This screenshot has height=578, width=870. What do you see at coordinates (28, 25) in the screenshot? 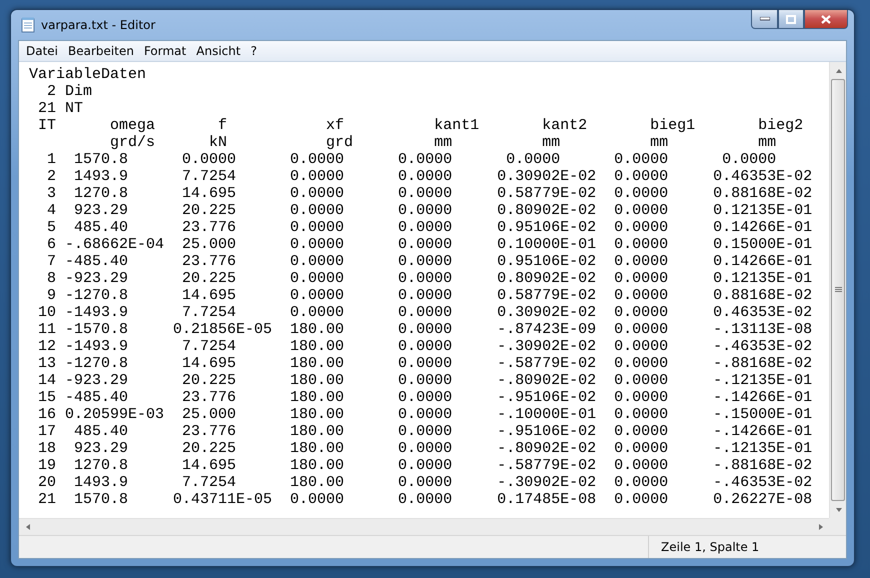
I see `notepad-icon` at bounding box center [28, 25].